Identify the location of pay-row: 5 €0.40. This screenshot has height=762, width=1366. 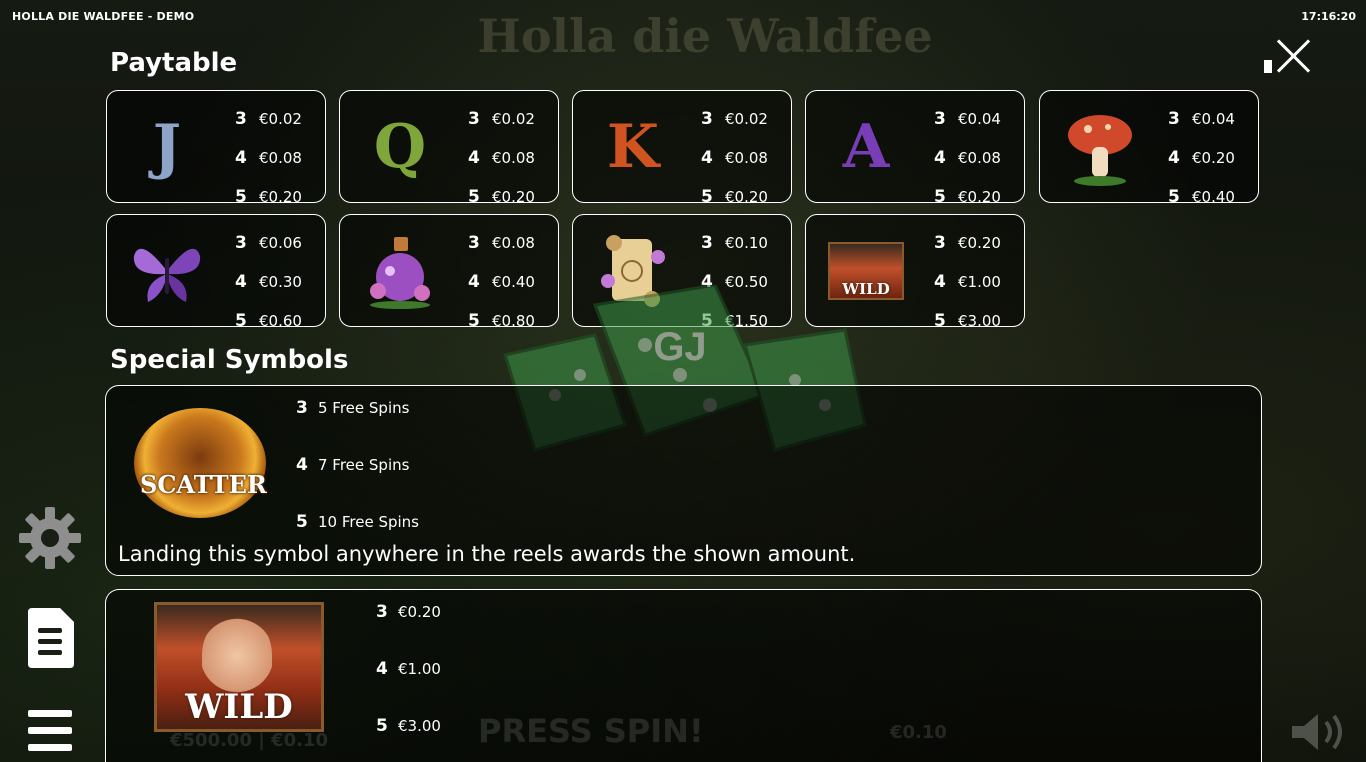
(1201, 196).